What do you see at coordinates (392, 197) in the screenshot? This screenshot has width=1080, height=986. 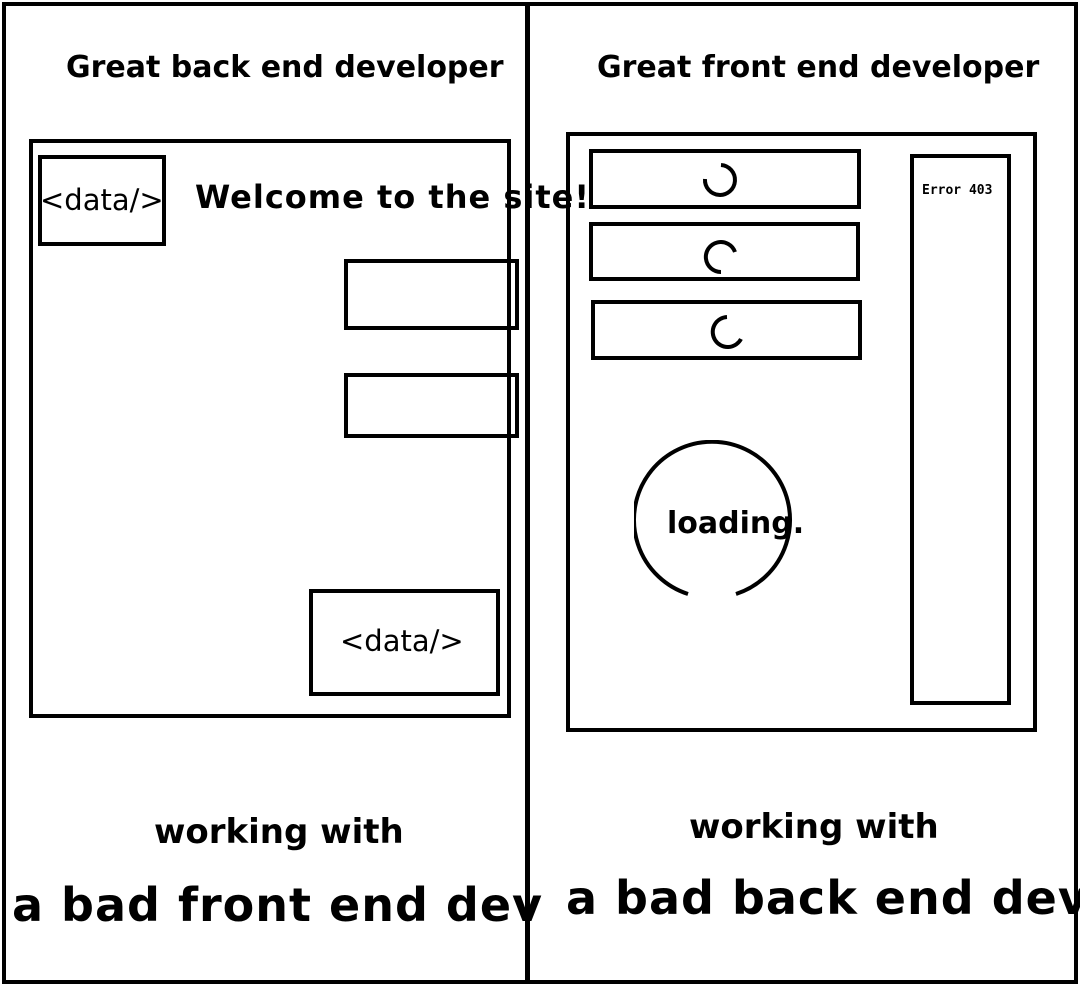 I see `welcome-text: Welcome to the site!` at bounding box center [392, 197].